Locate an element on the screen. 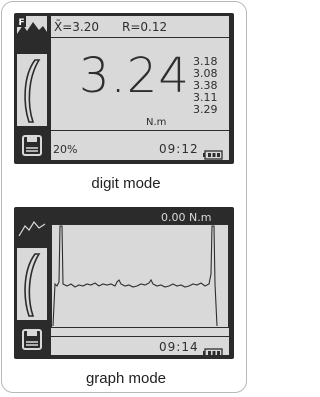  unit-label: N.m is located at coordinates (156, 122).